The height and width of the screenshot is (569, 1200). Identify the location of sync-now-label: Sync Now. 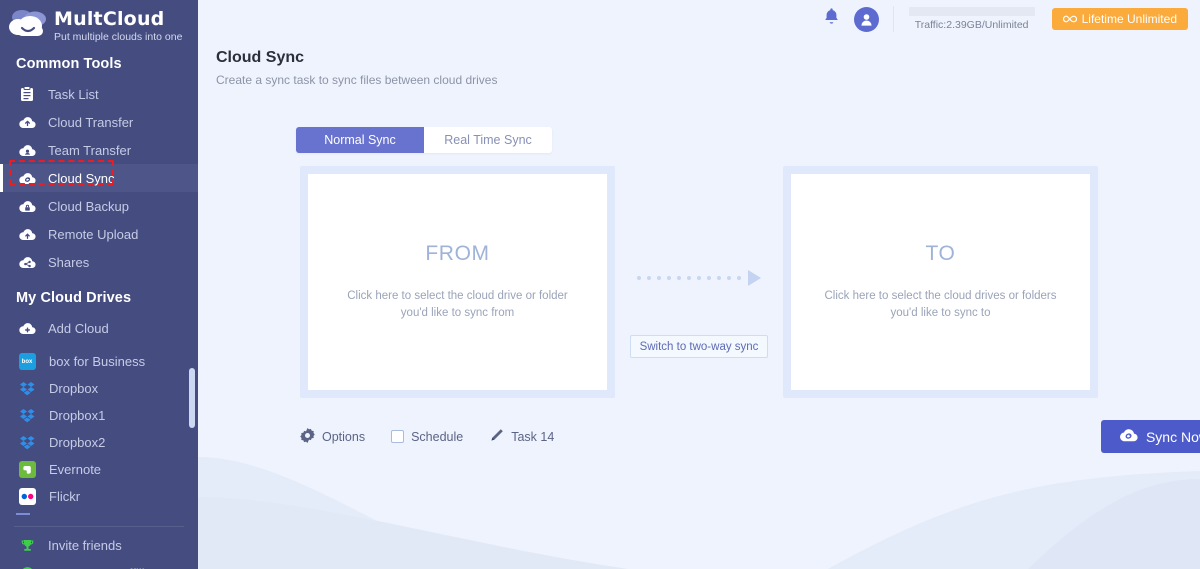
(1172, 436).